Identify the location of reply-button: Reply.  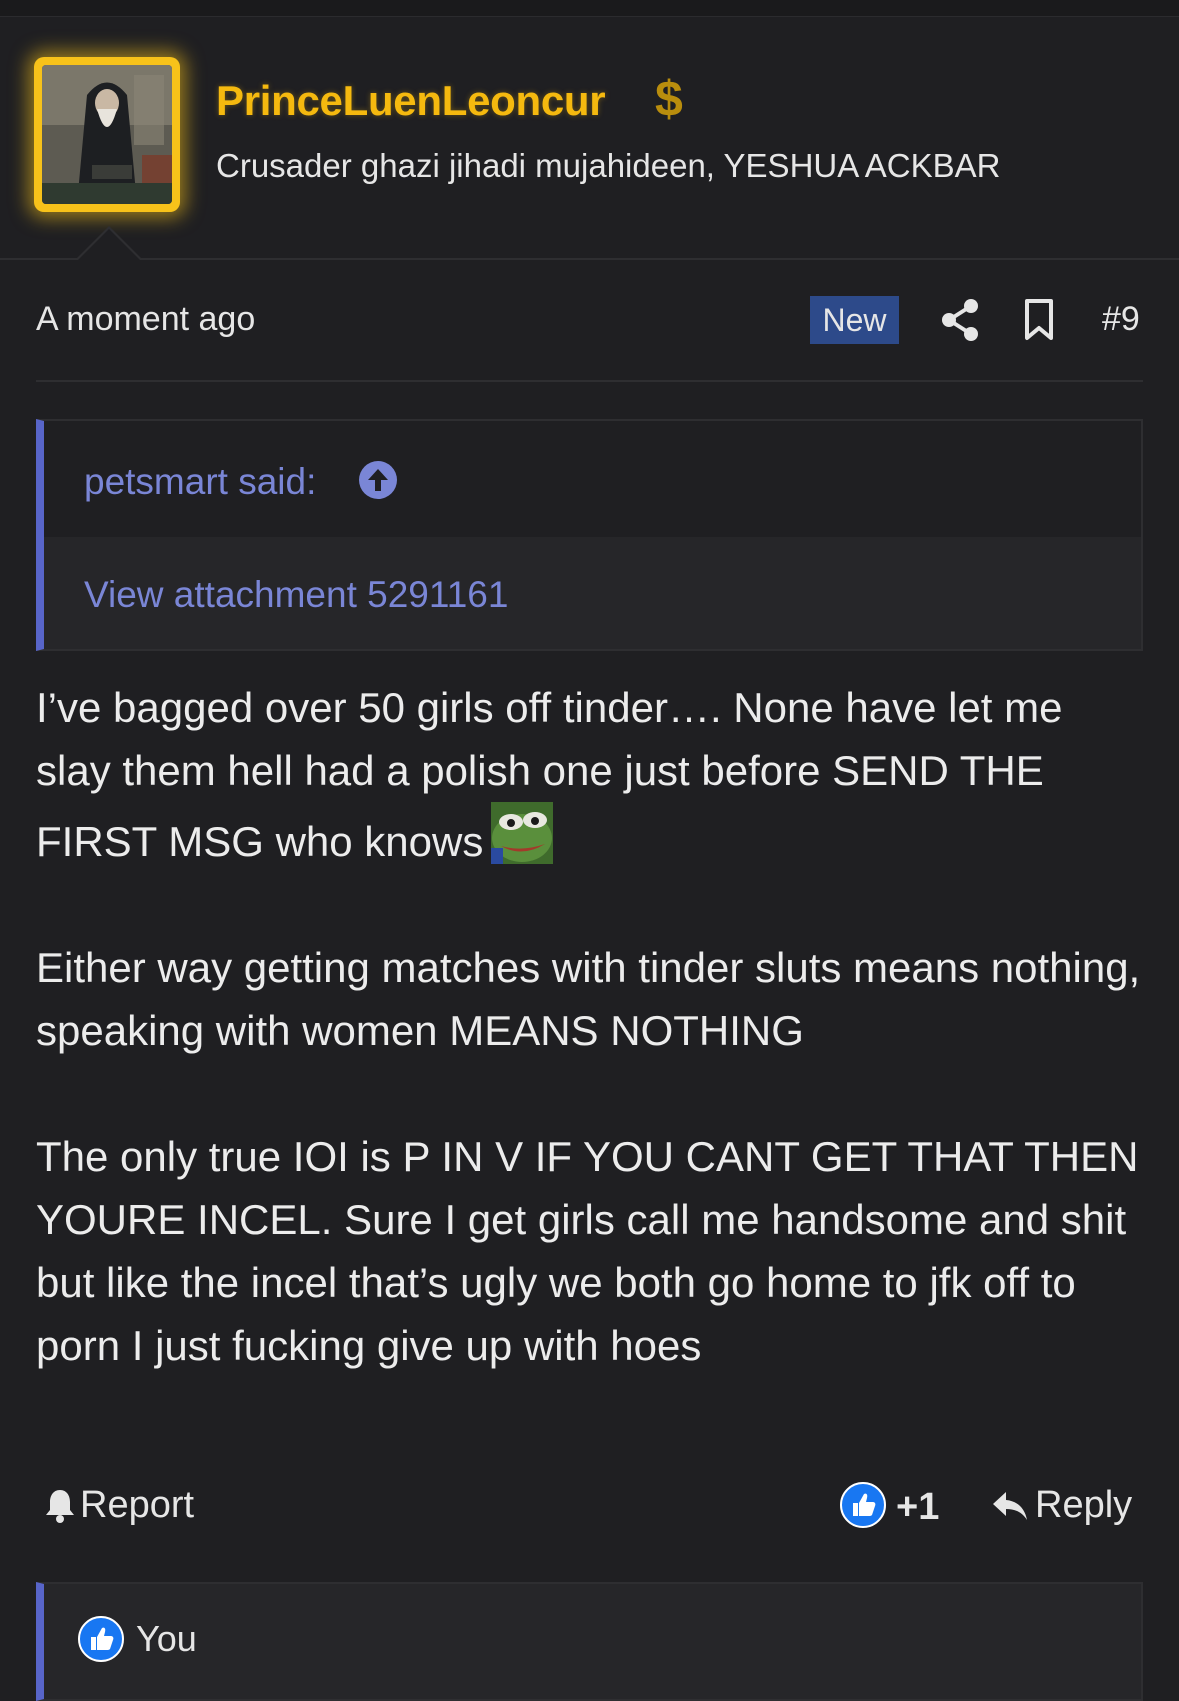
(1061, 1505).